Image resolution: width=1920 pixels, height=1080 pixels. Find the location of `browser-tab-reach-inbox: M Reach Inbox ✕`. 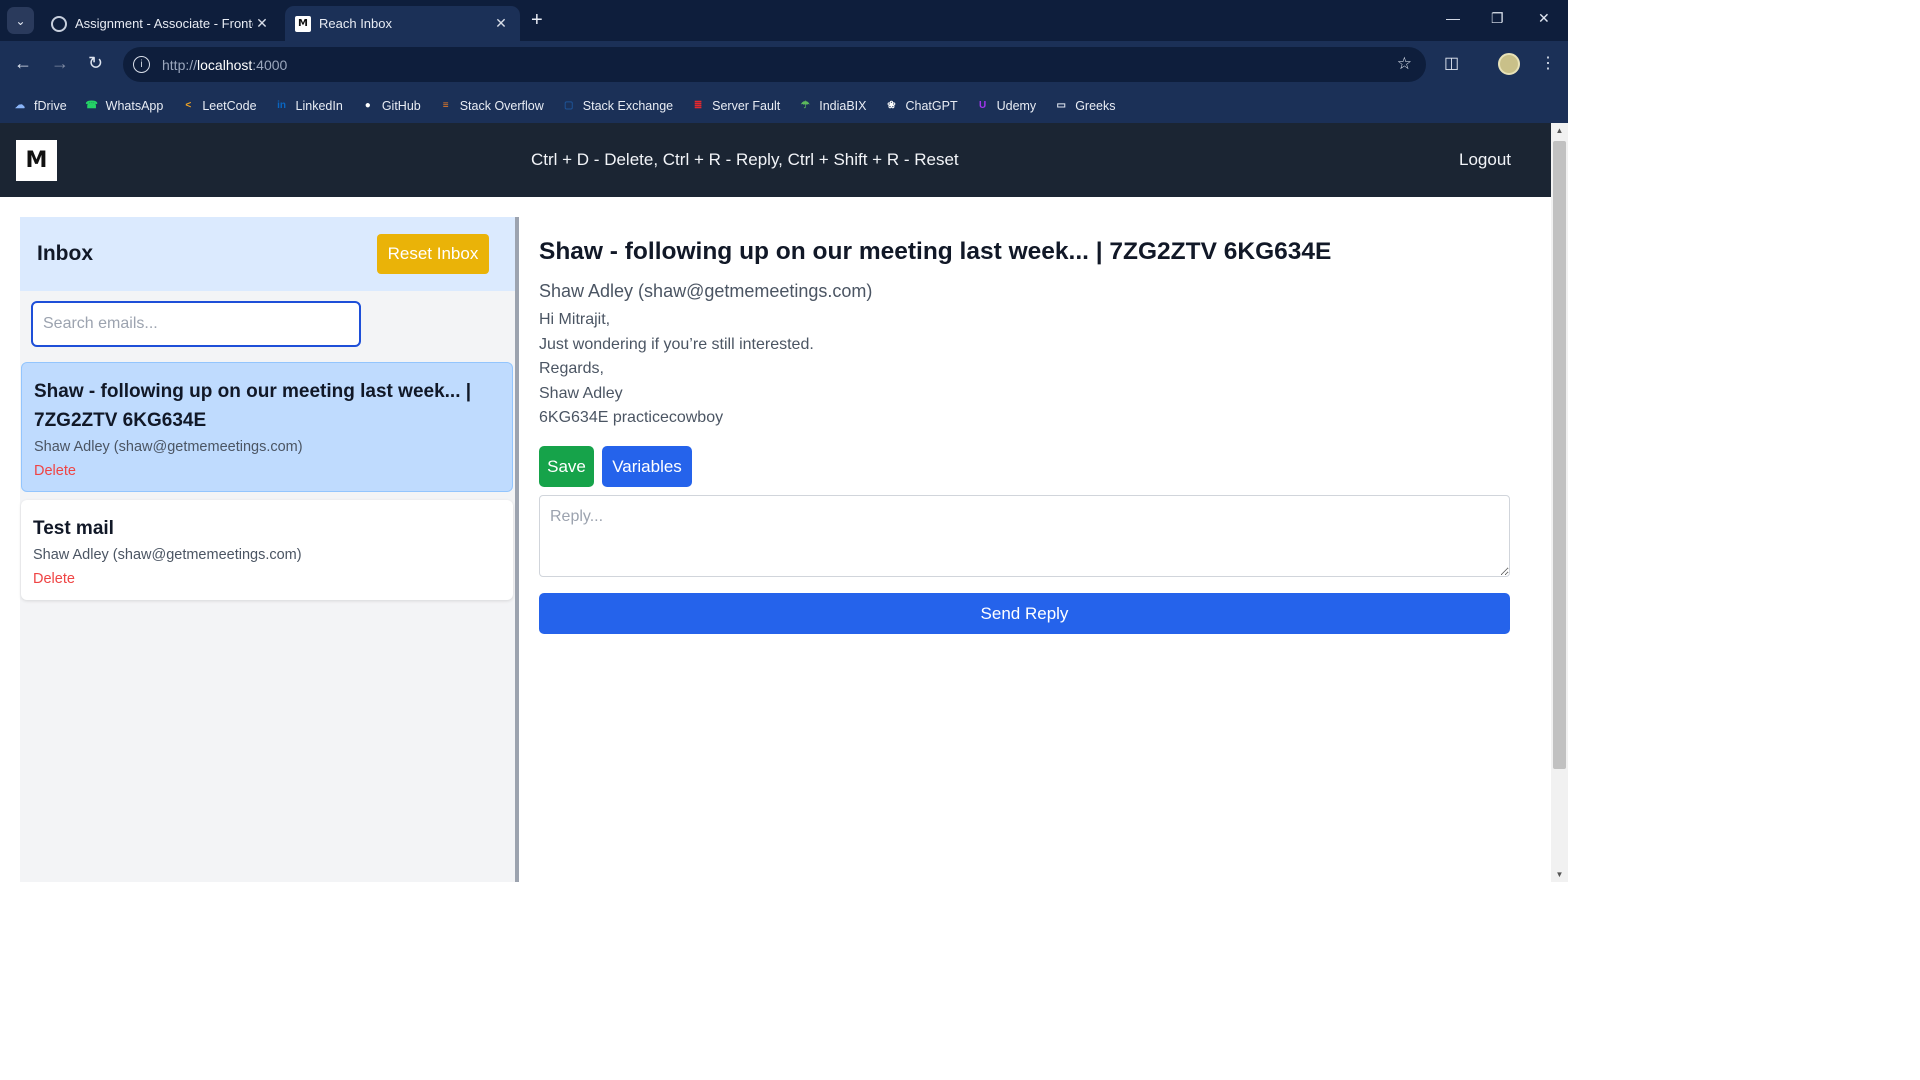

browser-tab-reach-inbox: M Reach Inbox ✕ is located at coordinates (402, 23).